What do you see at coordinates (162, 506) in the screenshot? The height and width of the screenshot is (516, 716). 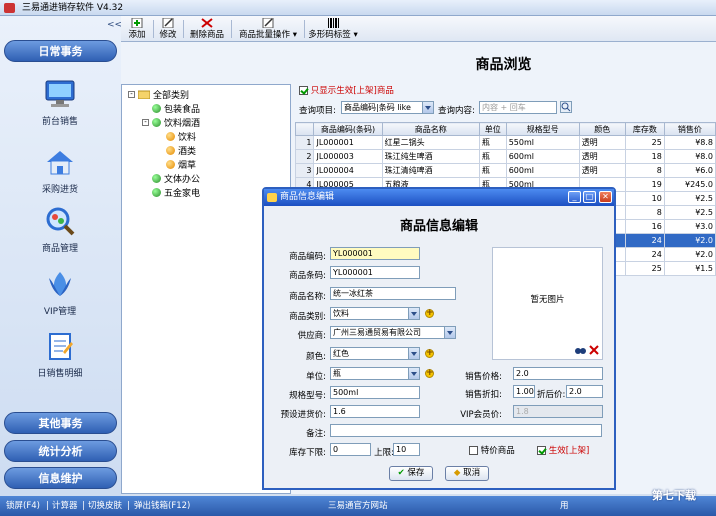 I see `open-cash-drawer-link: 弹出钱箱(F12)` at bounding box center [162, 506].